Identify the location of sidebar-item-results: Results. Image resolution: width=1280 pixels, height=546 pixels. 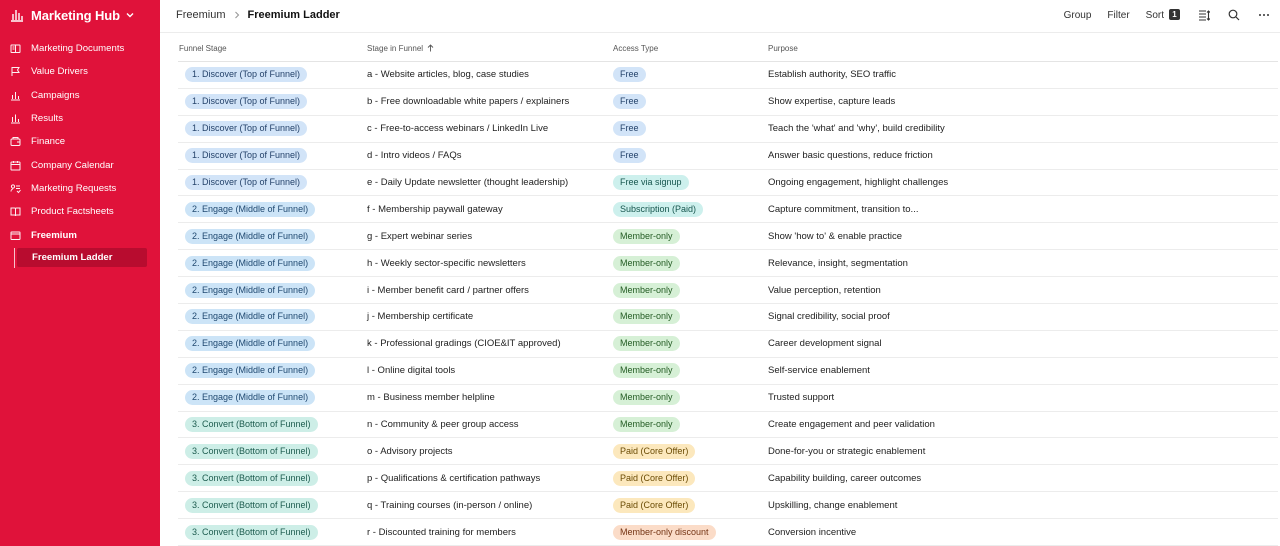
(80, 118).